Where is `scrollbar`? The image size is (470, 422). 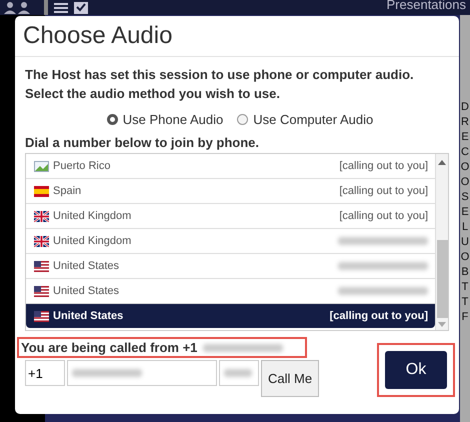
scrollbar is located at coordinates (441, 242).